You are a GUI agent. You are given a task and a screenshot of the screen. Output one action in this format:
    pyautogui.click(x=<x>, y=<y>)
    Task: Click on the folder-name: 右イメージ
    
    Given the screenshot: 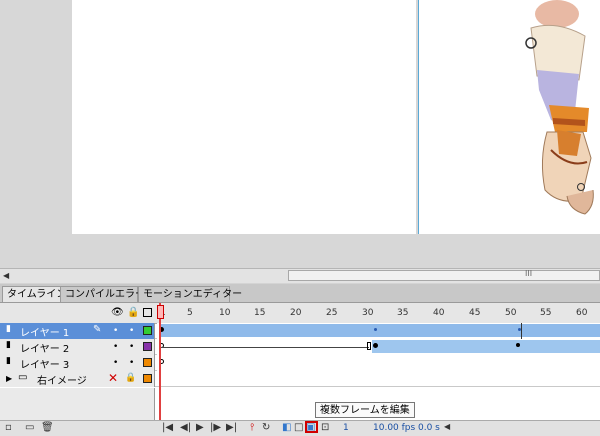 What is the action you would take?
    pyautogui.click(x=62, y=381)
    